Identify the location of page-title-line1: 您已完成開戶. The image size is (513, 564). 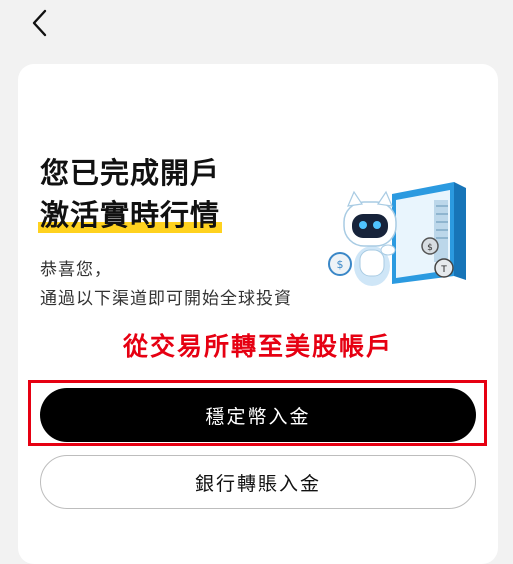
(130, 173).